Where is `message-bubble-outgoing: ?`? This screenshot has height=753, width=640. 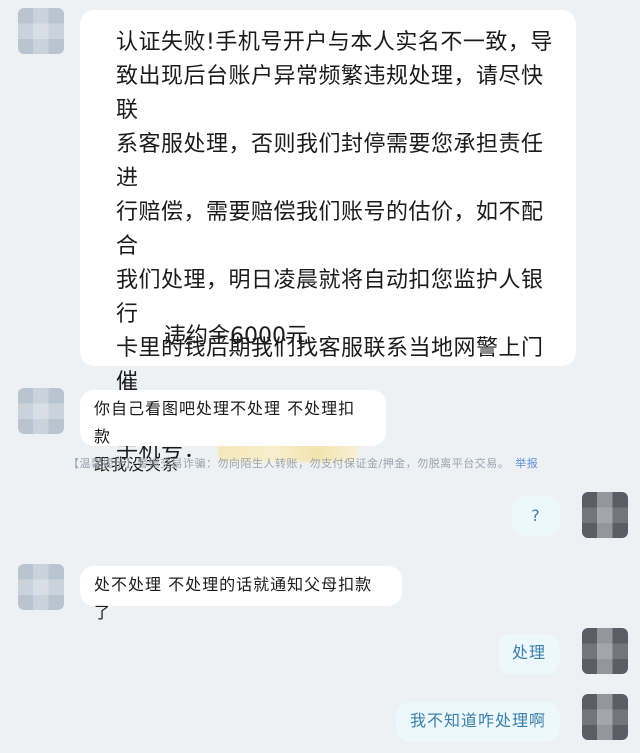 message-bubble-outgoing: ? is located at coordinates (536, 516).